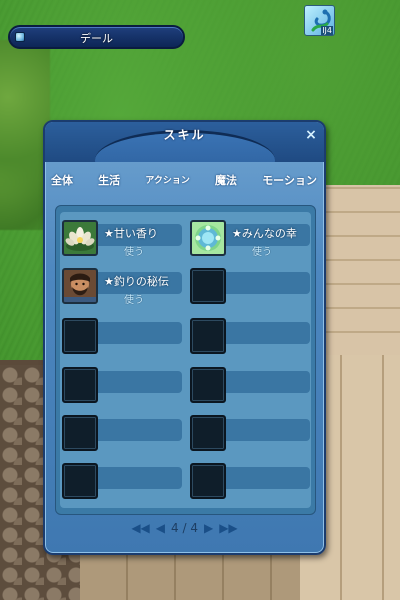 This screenshot has width=400, height=600. I want to click on player-name: デール, so click(96, 38).